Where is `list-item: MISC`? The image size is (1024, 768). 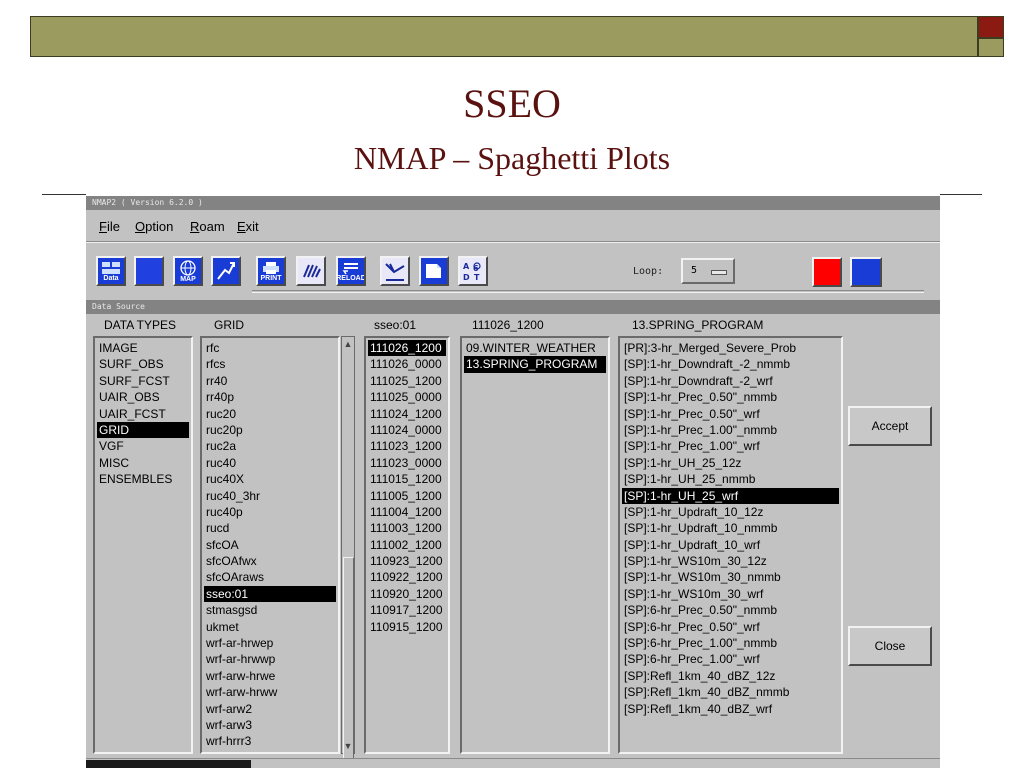
list-item: MISC is located at coordinates (143, 463).